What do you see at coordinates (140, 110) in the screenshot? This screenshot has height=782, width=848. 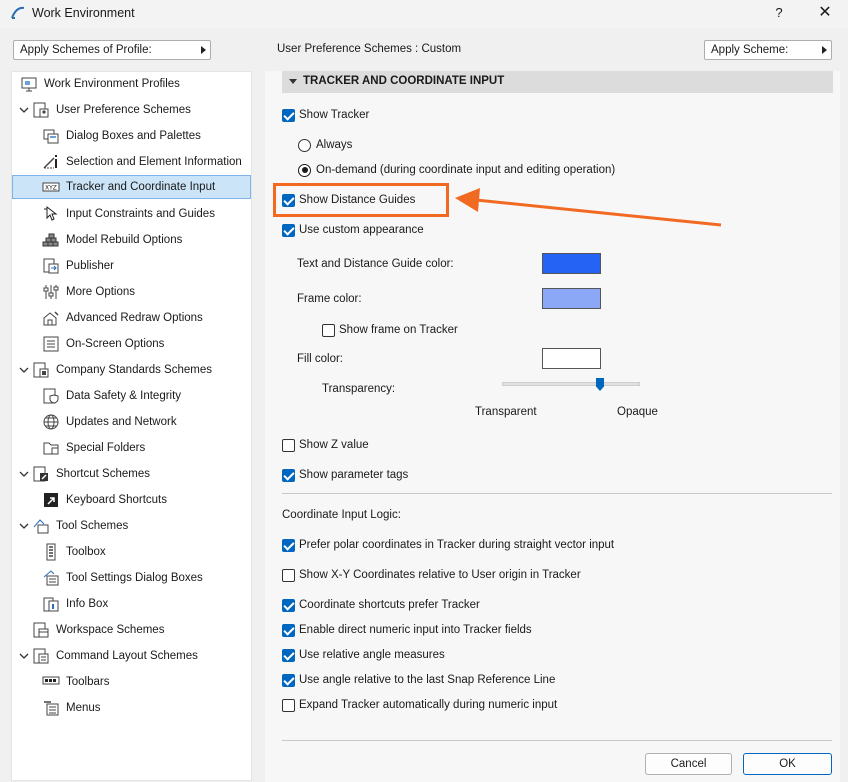 I see `tree-item-user-preference-schemes: User Preference Schemes` at bounding box center [140, 110].